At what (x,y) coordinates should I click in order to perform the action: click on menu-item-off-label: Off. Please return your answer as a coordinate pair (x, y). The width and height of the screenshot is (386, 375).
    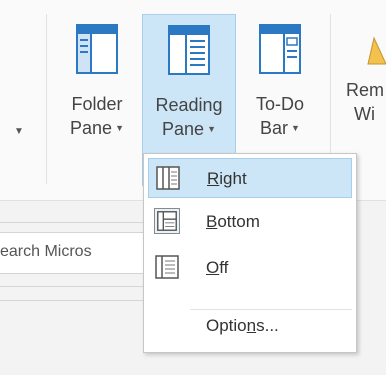
    Looking at the image, I should click on (217, 267).